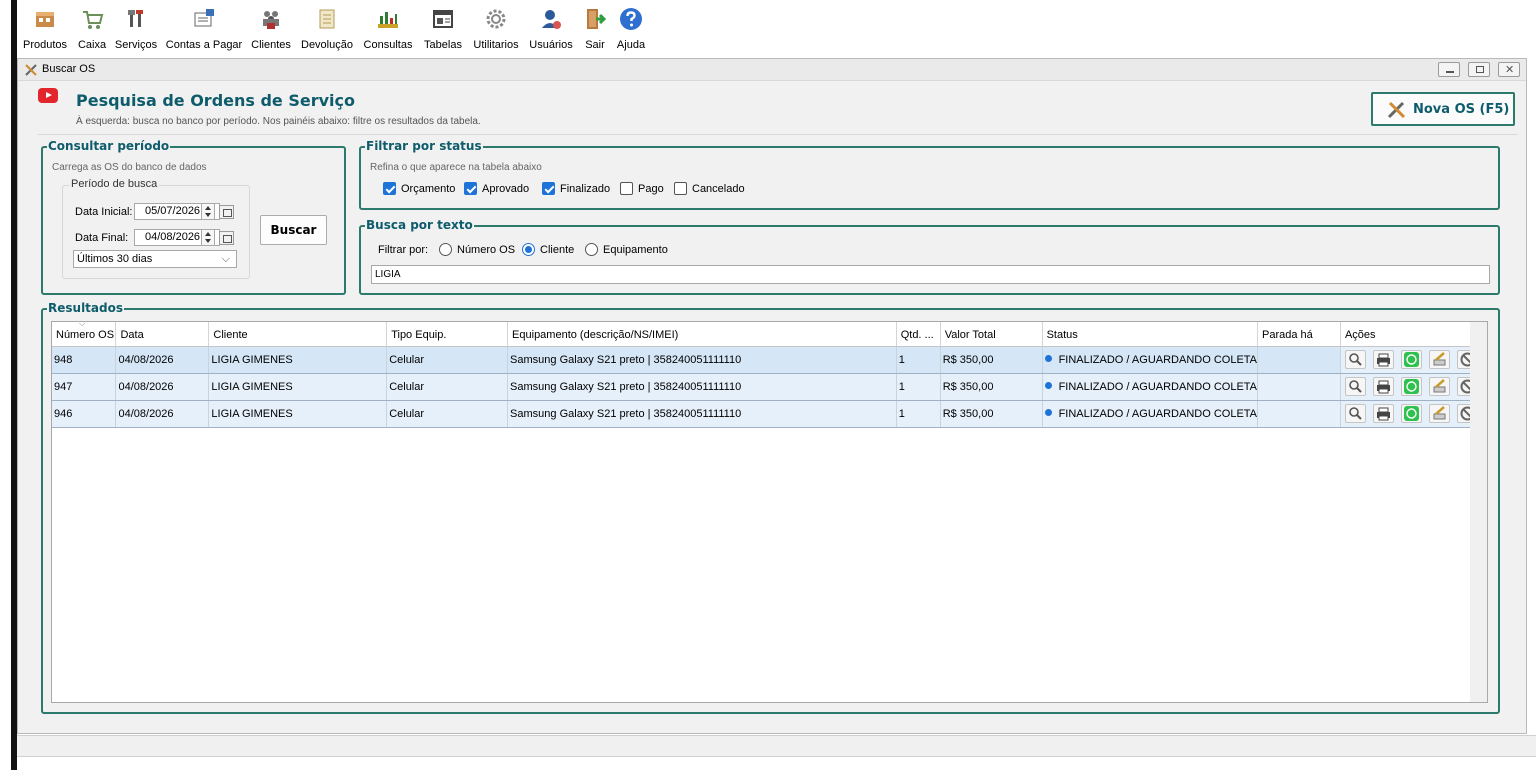 This screenshot has height=770, width=1536. I want to click on col-parada-ha: Parada há, so click(1299, 334).